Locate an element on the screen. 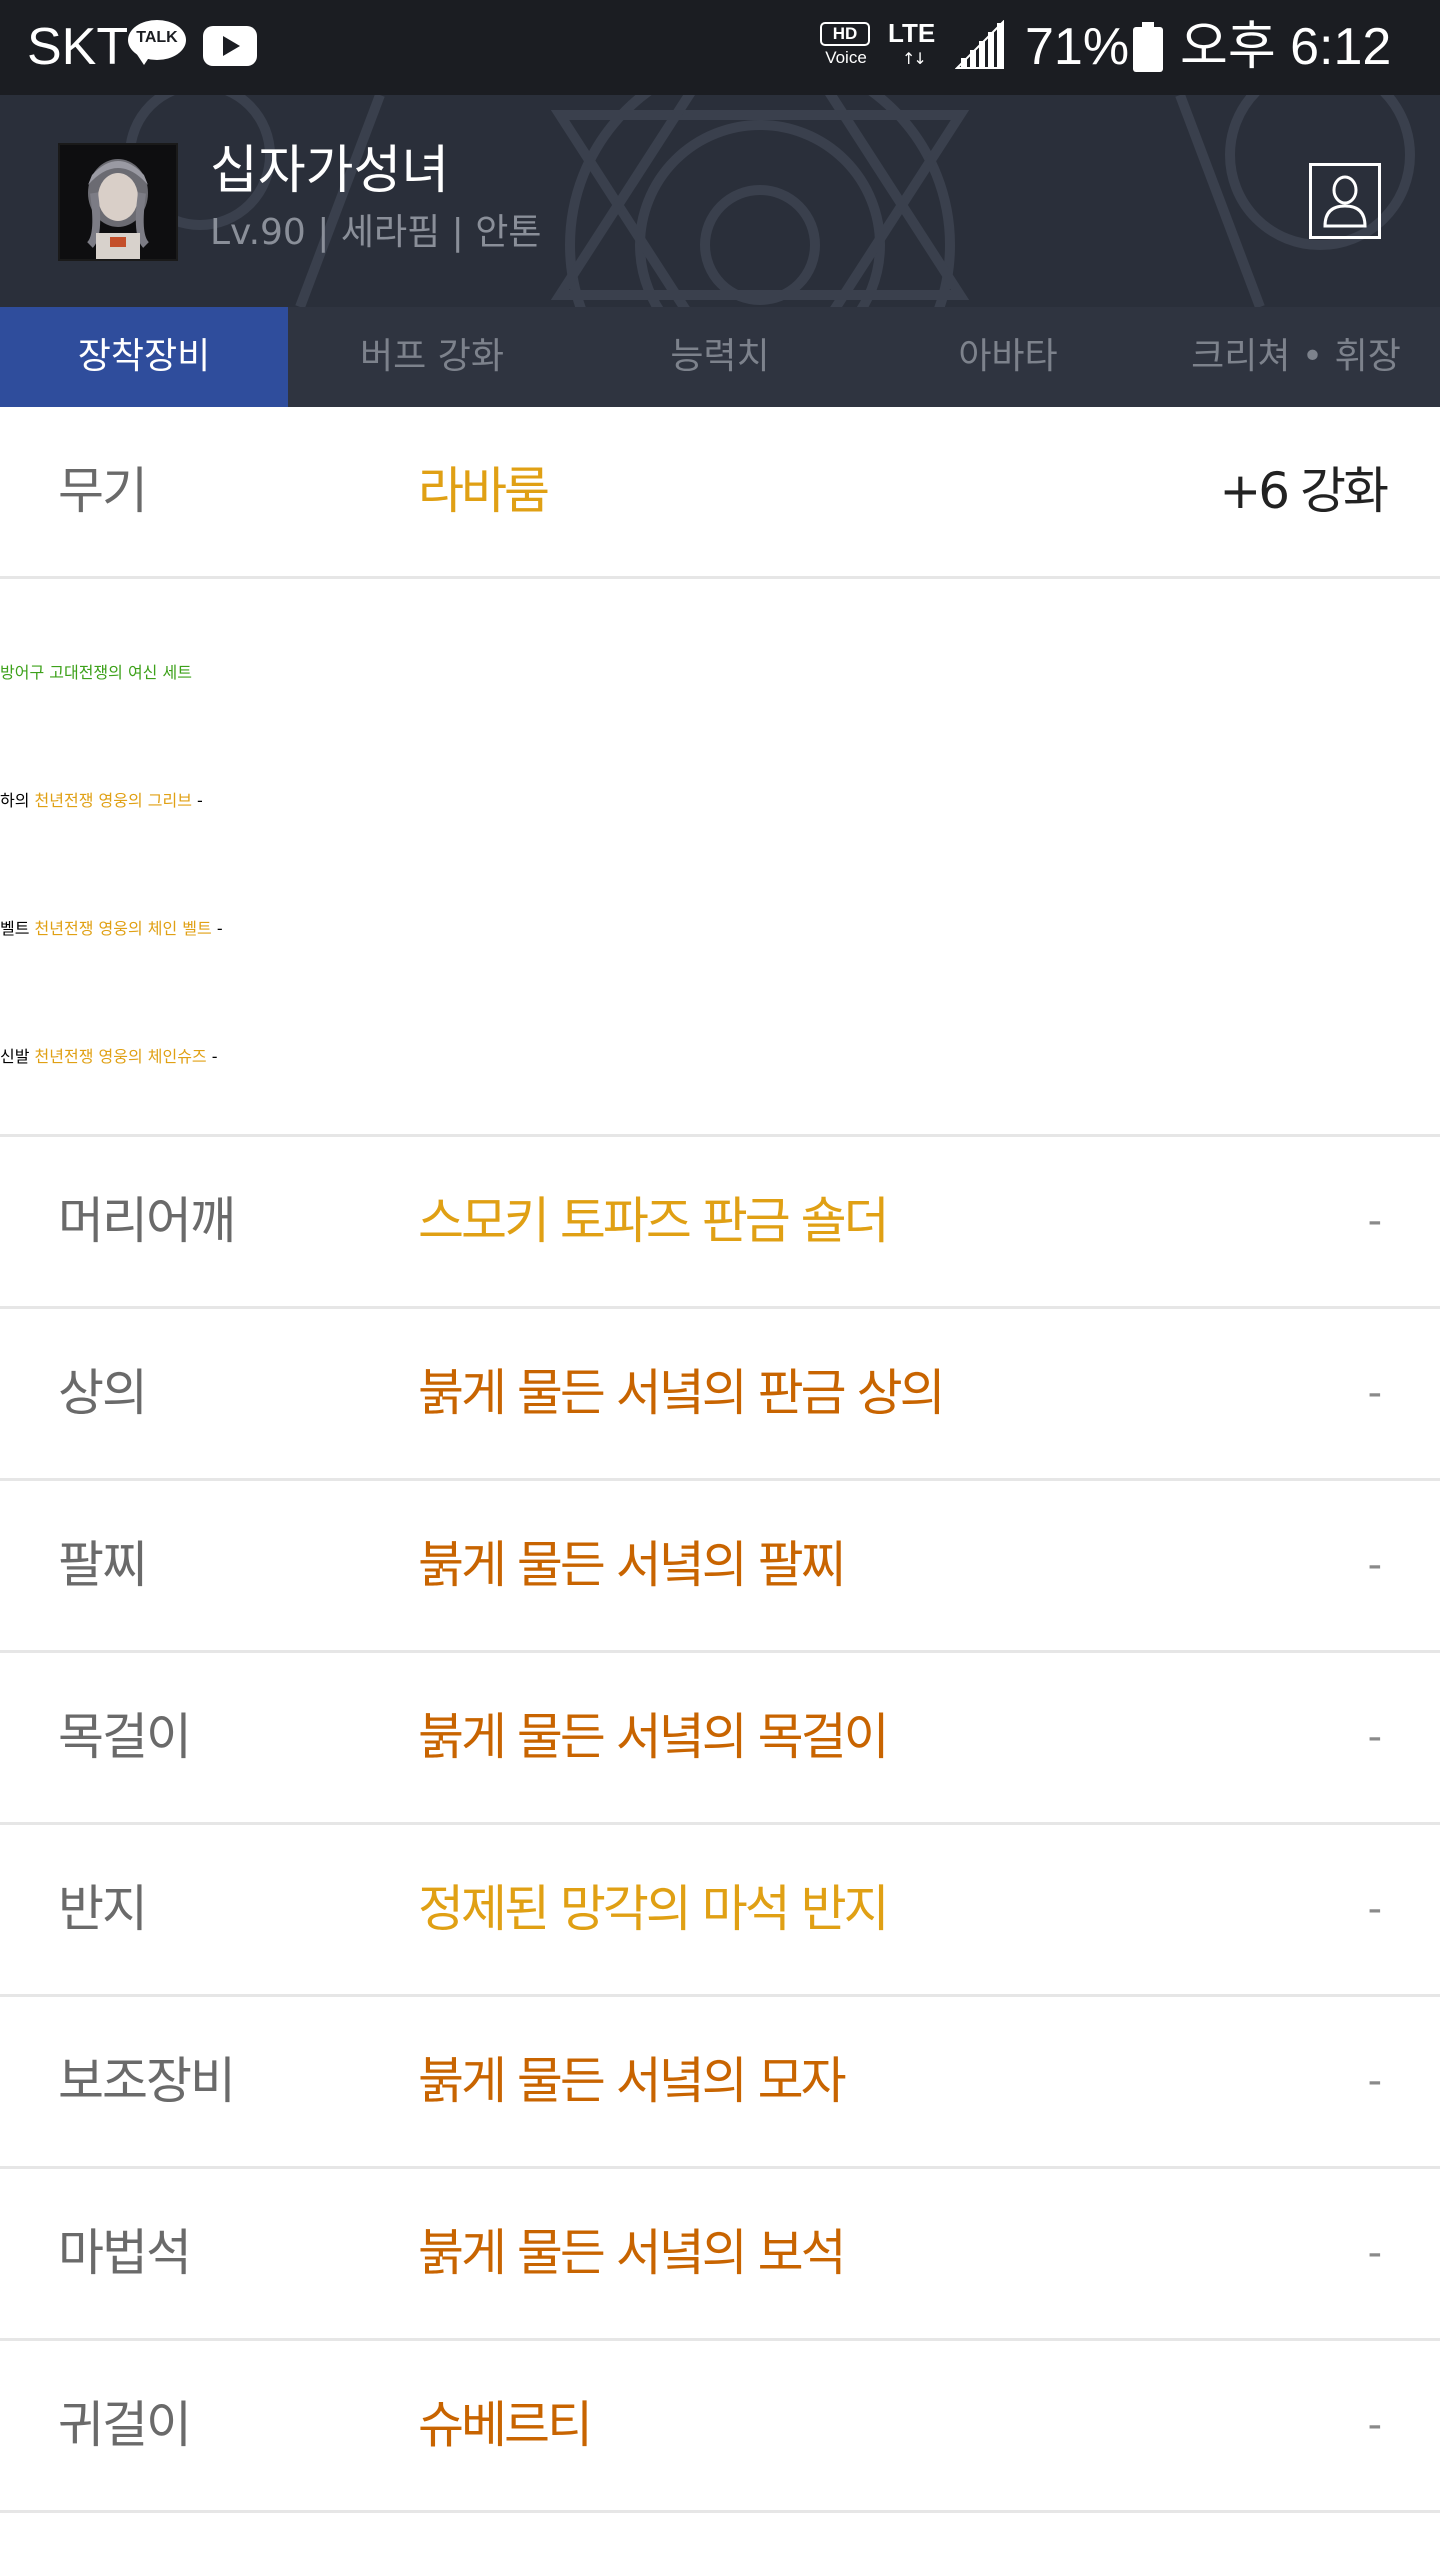 The height and width of the screenshot is (2560, 1440). armor-set-header: 방어구 고대전쟁의 여신 세트 is located at coordinates (720, 673).